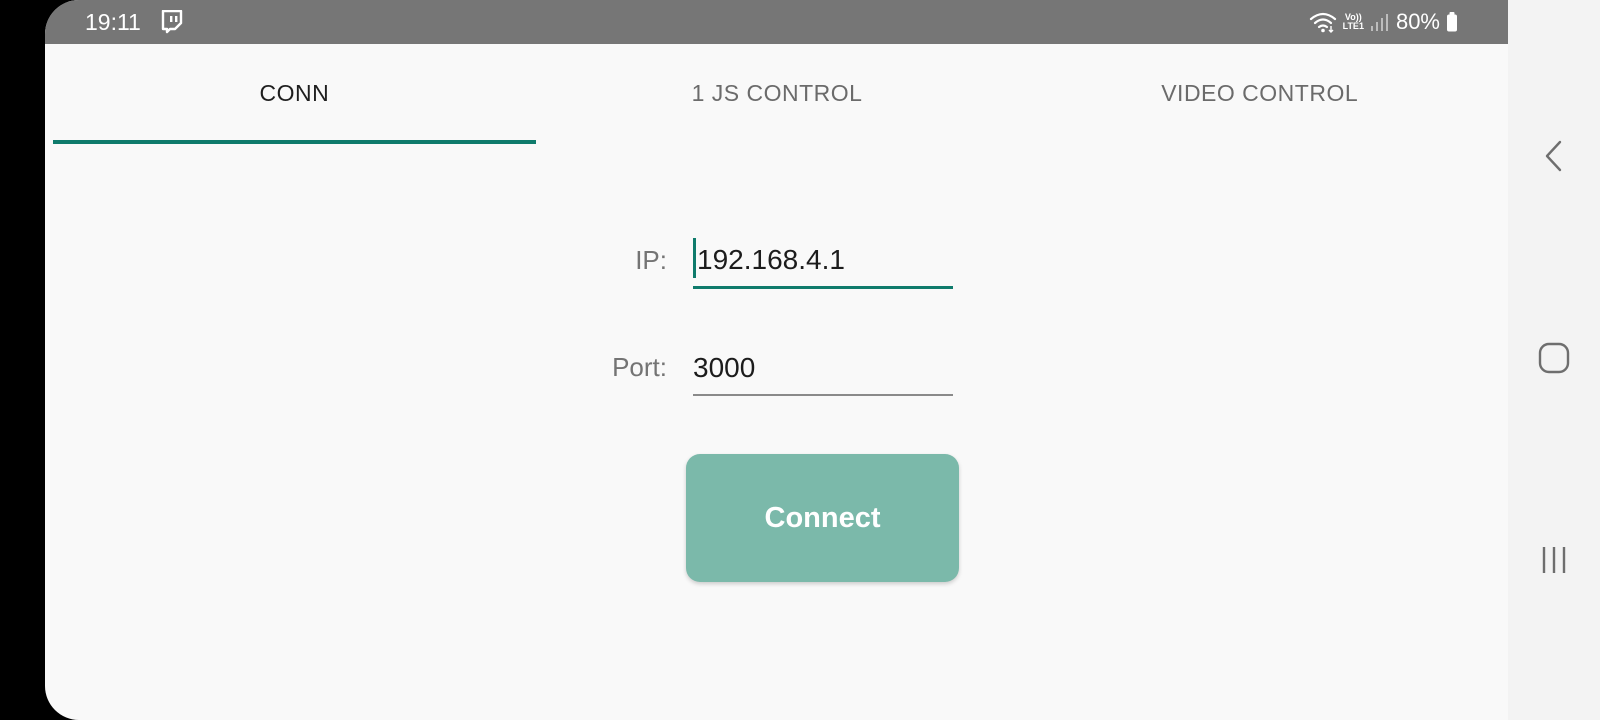 The width and height of the screenshot is (1600, 720). Describe the element at coordinates (639, 367) in the screenshot. I see `port-label: Port:` at that location.